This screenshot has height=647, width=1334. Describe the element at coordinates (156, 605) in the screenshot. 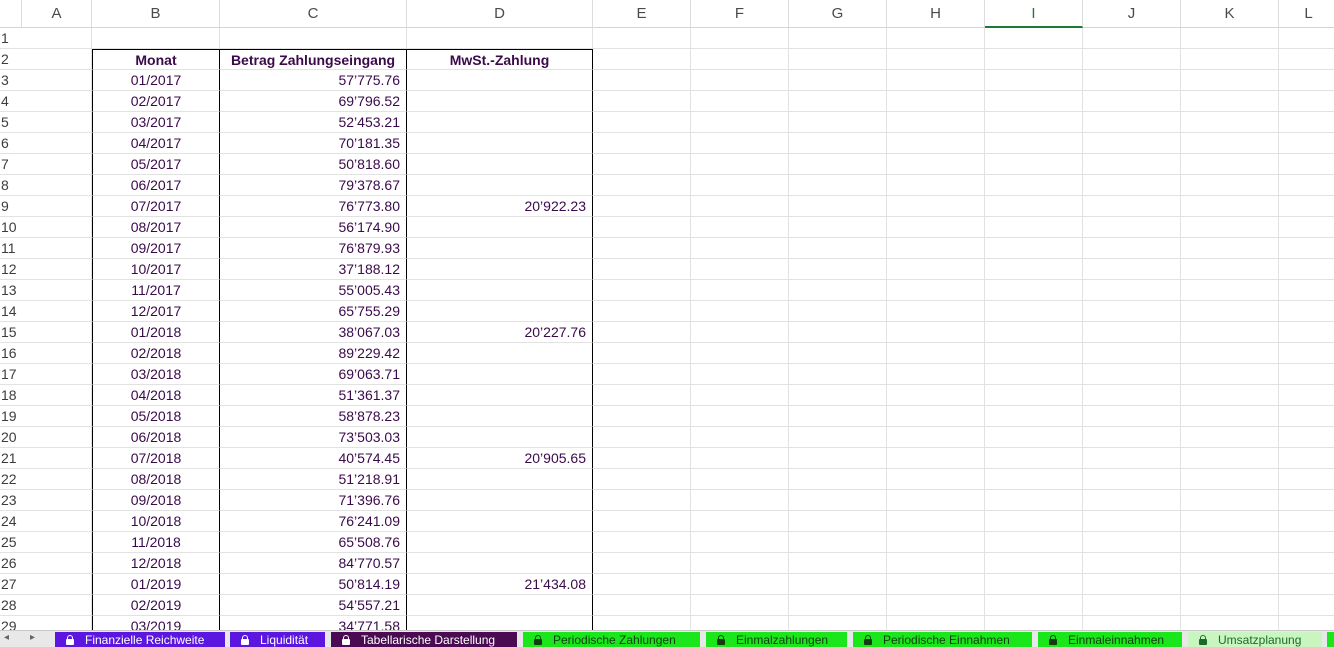

I see `monat-cell: 02/2019` at that location.